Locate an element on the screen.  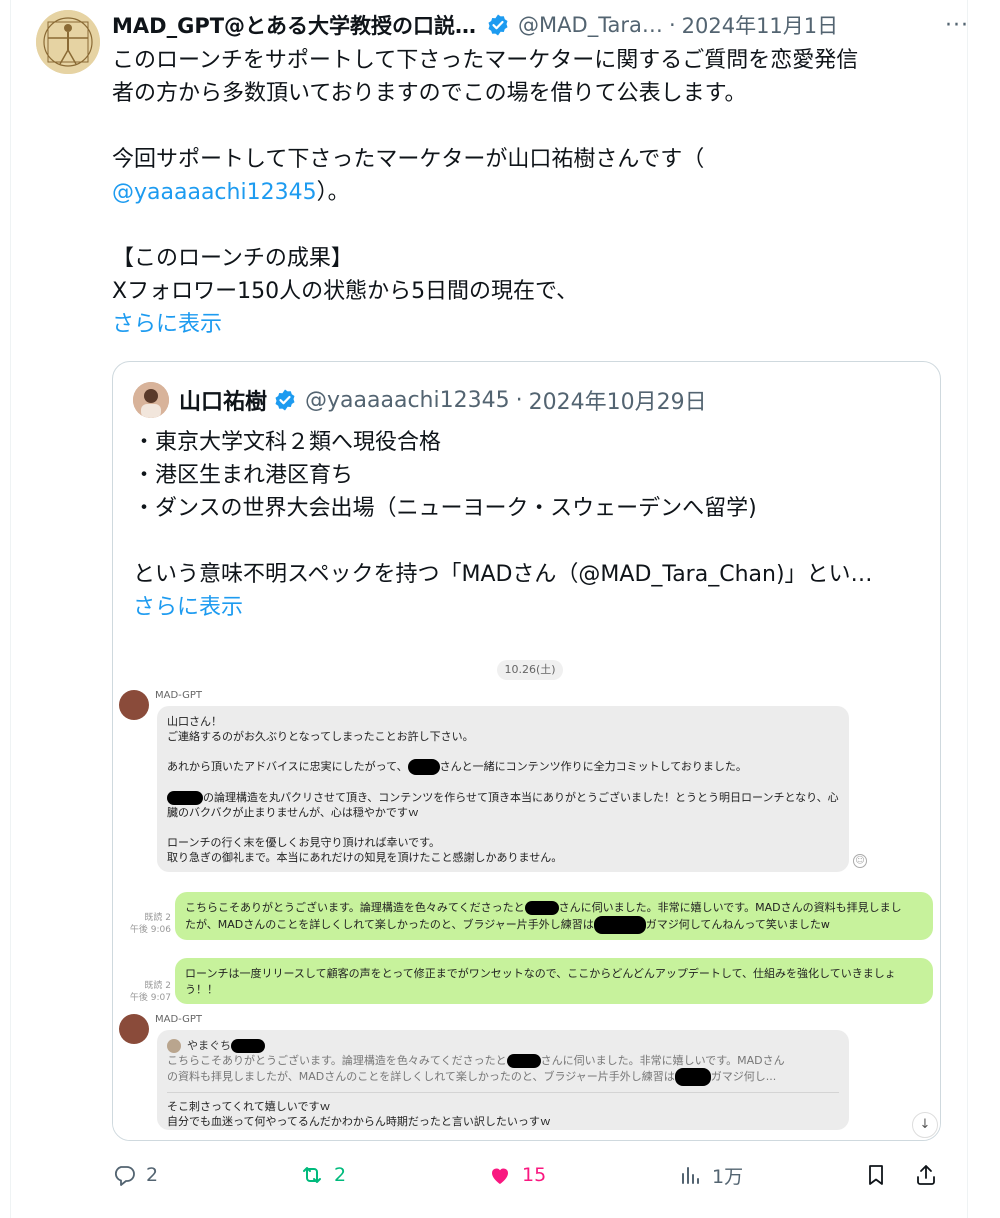
bookmark-icon is located at coordinates (876, 1175).